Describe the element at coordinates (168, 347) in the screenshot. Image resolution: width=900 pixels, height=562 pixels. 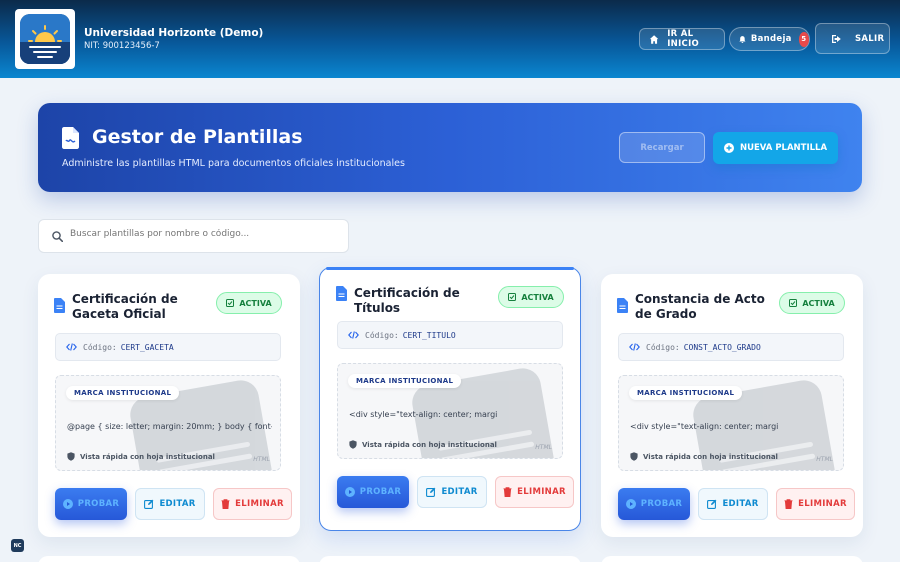
I see `template-code: Código: CERT_GACETA` at that location.